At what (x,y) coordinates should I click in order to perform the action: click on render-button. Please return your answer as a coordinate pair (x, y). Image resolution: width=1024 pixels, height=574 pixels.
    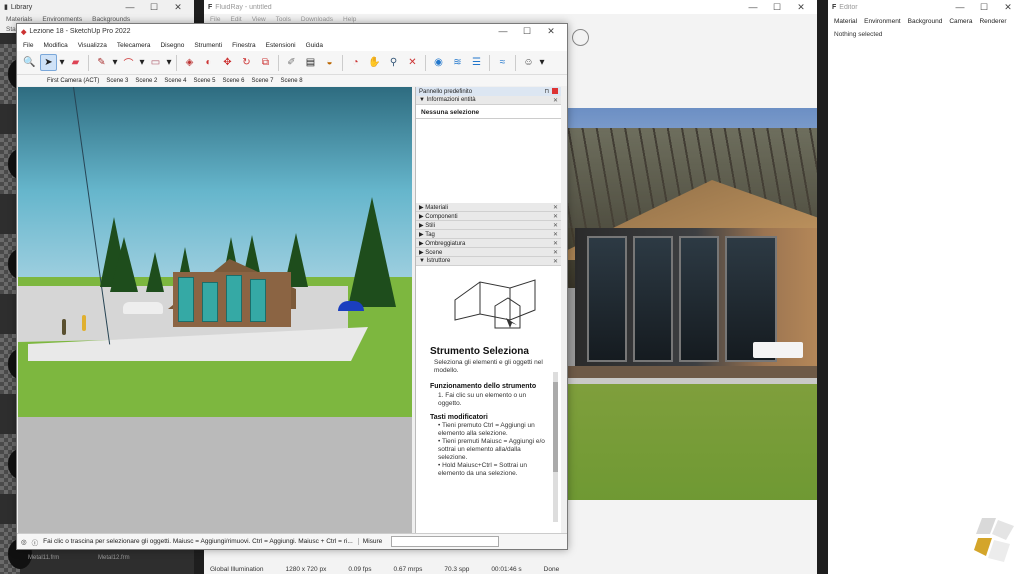
    Looking at the image, I should click on (580, 37).